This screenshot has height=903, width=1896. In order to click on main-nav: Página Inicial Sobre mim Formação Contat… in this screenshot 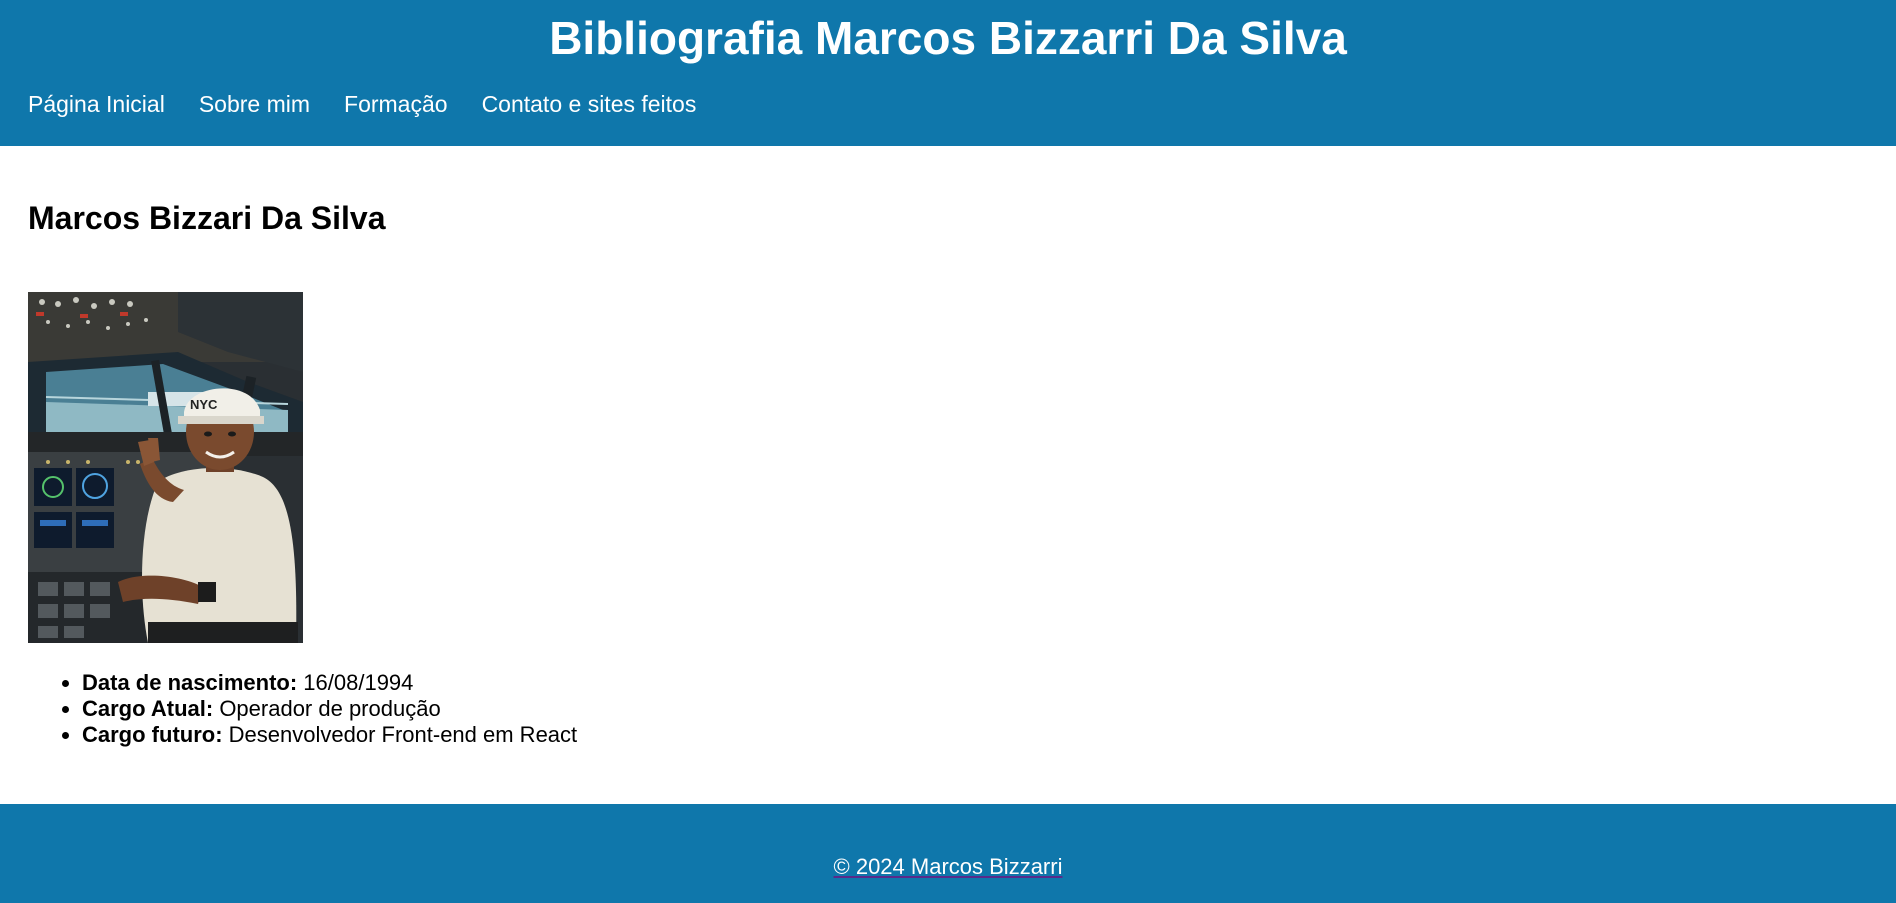, I will do `click(362, 104)`.